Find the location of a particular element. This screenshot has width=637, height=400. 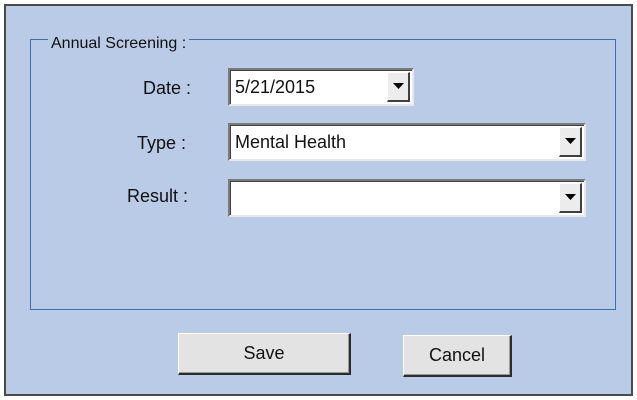

date-dropdown-button is located at coordinates (398, 87).